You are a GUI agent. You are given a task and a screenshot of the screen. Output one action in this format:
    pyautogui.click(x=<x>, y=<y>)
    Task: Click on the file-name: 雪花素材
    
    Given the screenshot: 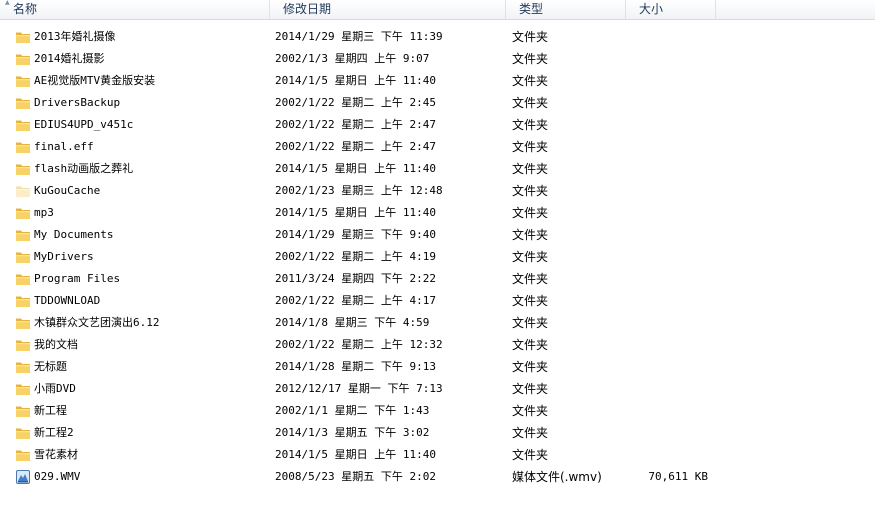 What is the action you would take?
    pyautogui.click(x=56, y=454)
    